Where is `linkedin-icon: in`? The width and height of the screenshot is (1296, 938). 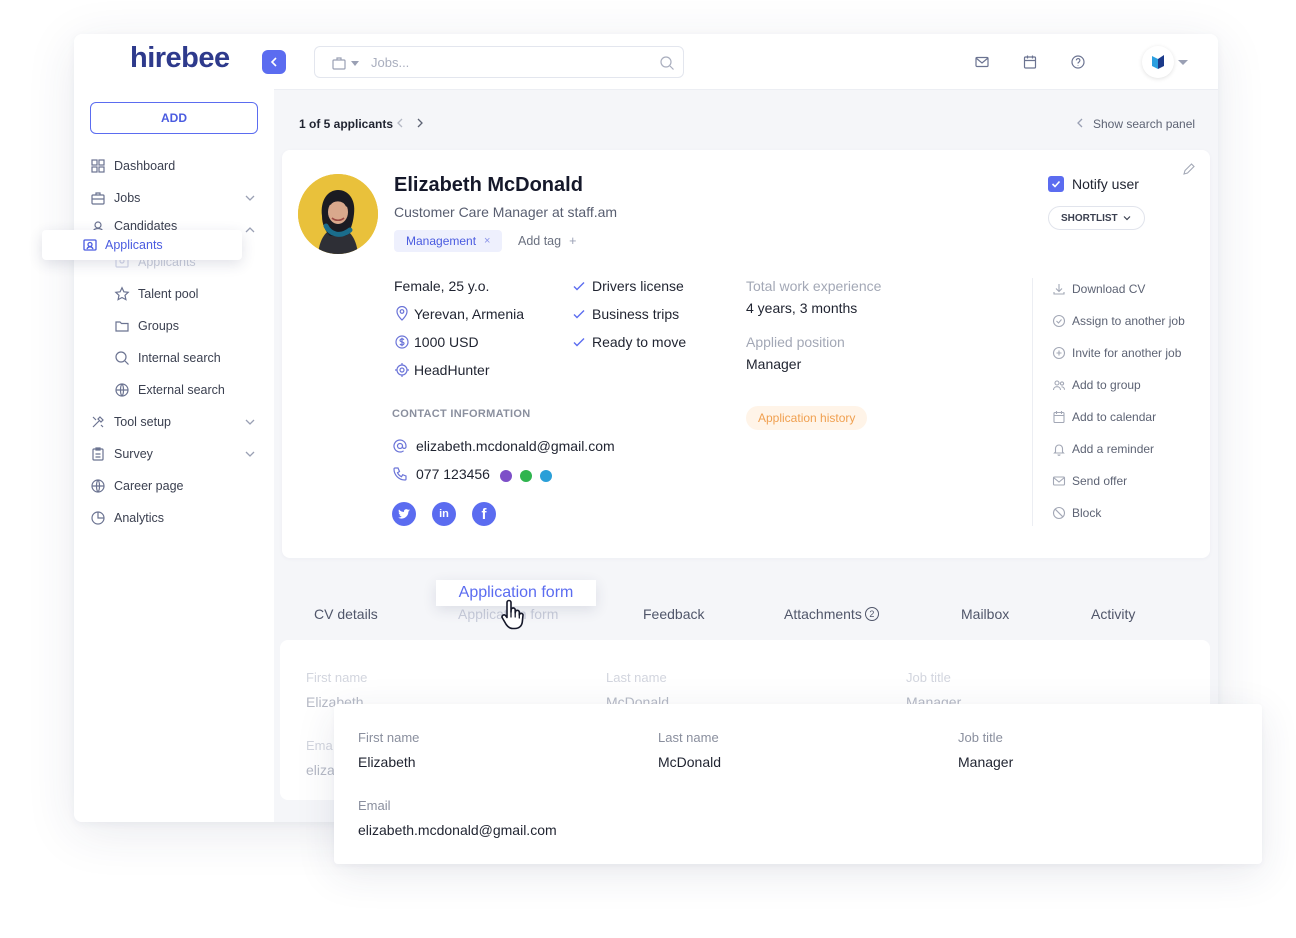
linkedin-icon: in is located at coordinates (444, 514).